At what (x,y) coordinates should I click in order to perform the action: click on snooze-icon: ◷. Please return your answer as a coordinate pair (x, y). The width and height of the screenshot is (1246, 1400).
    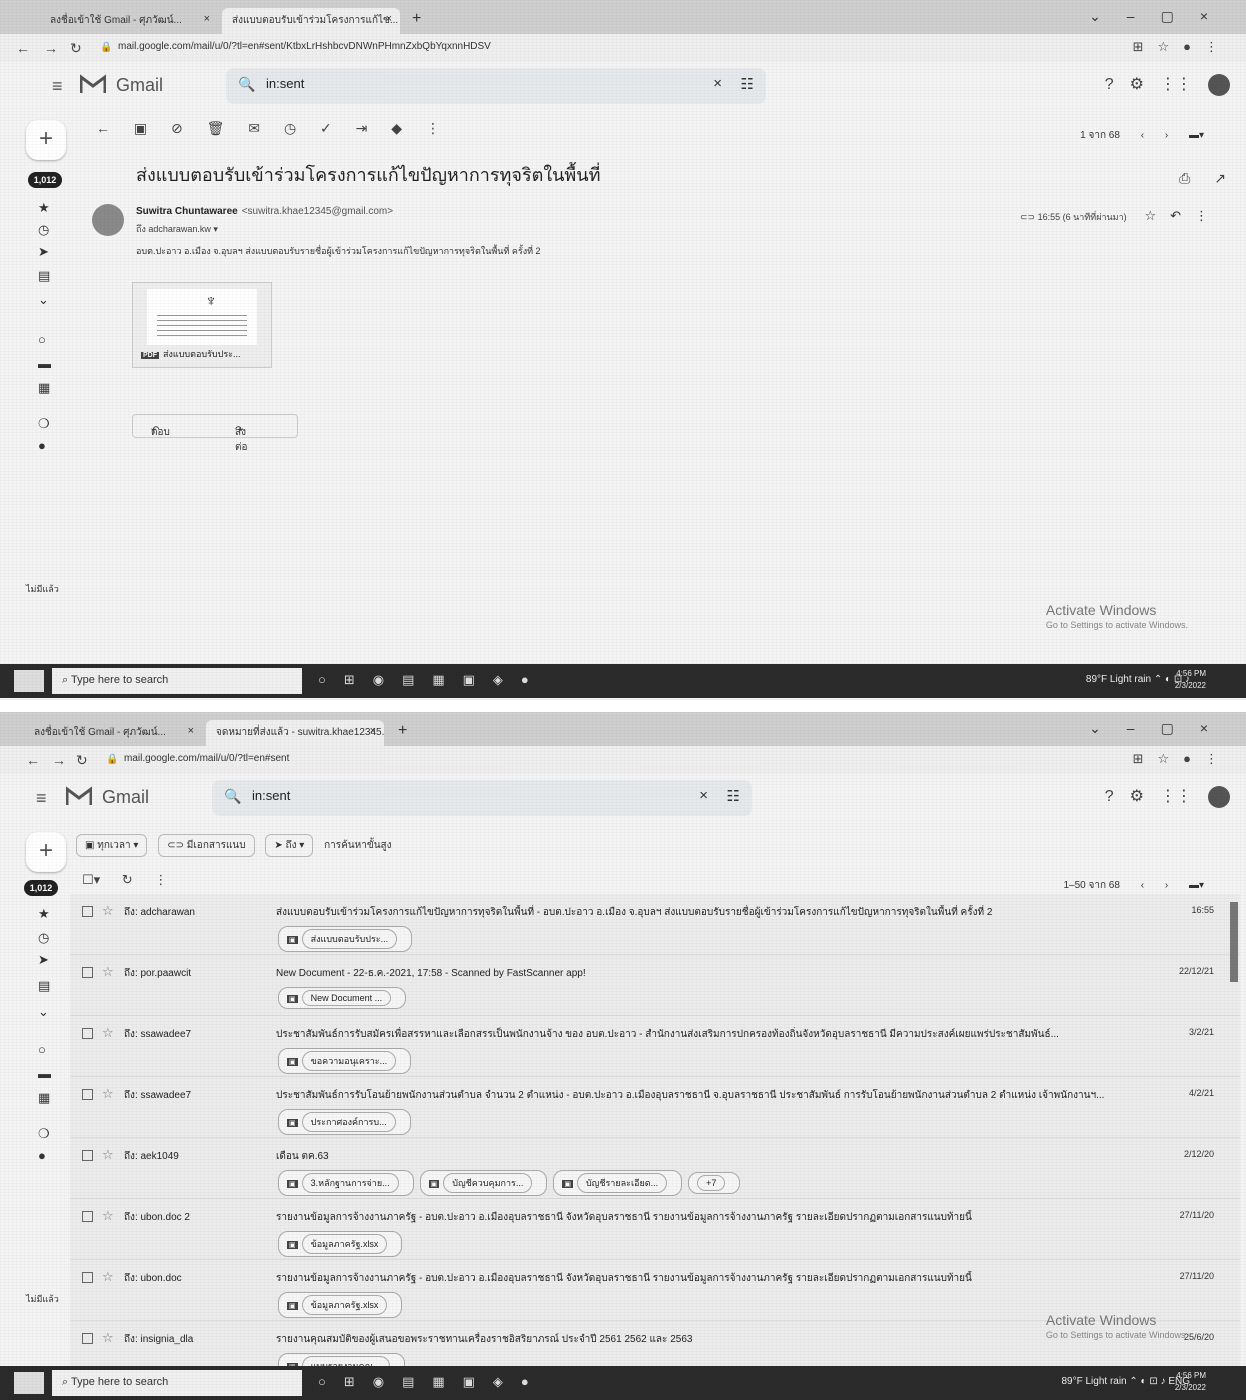
    Looking at the image, I should click on (290, 128).